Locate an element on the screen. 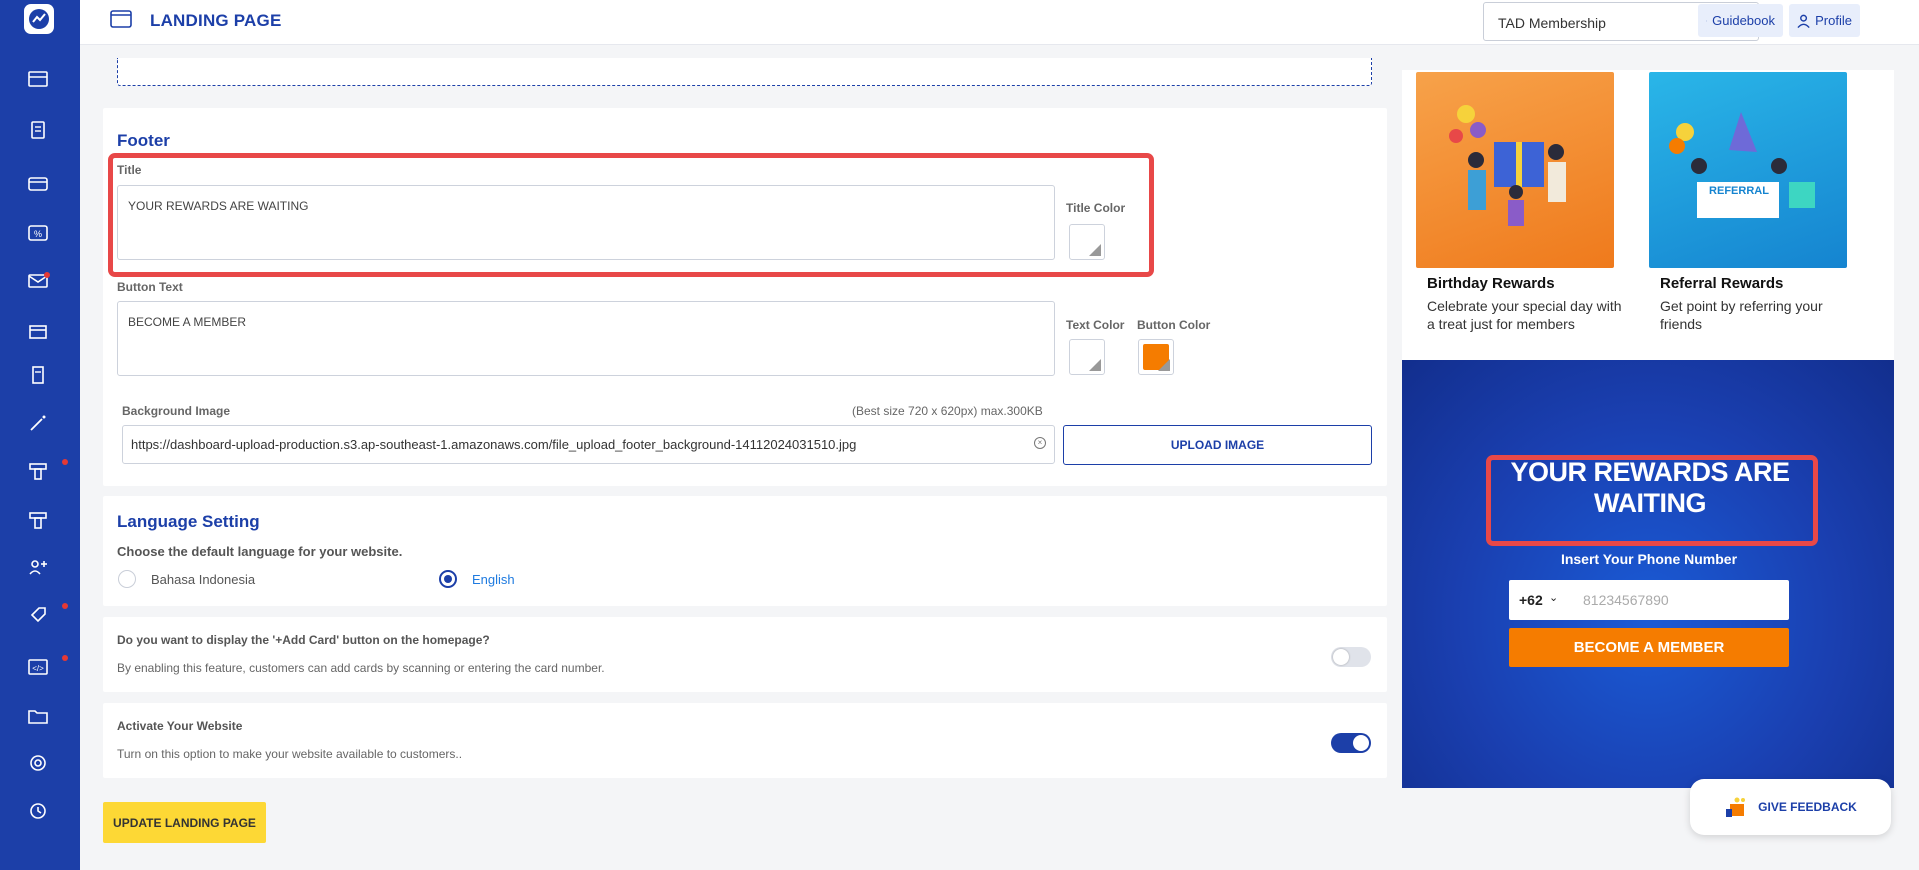 The image size is (1919, 870). user-icon is located at coordinates (1803, 21).